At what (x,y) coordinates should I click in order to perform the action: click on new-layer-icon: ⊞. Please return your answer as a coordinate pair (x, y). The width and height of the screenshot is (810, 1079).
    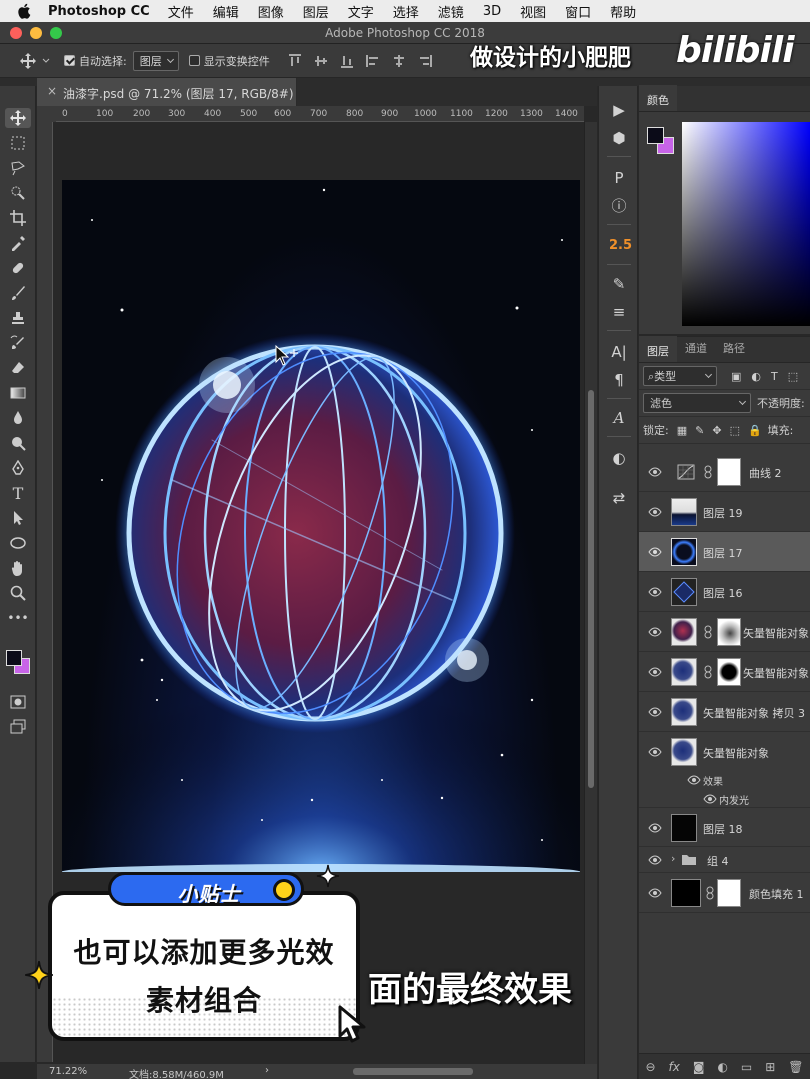
    Looking at the image, I should click on (770, 1067).